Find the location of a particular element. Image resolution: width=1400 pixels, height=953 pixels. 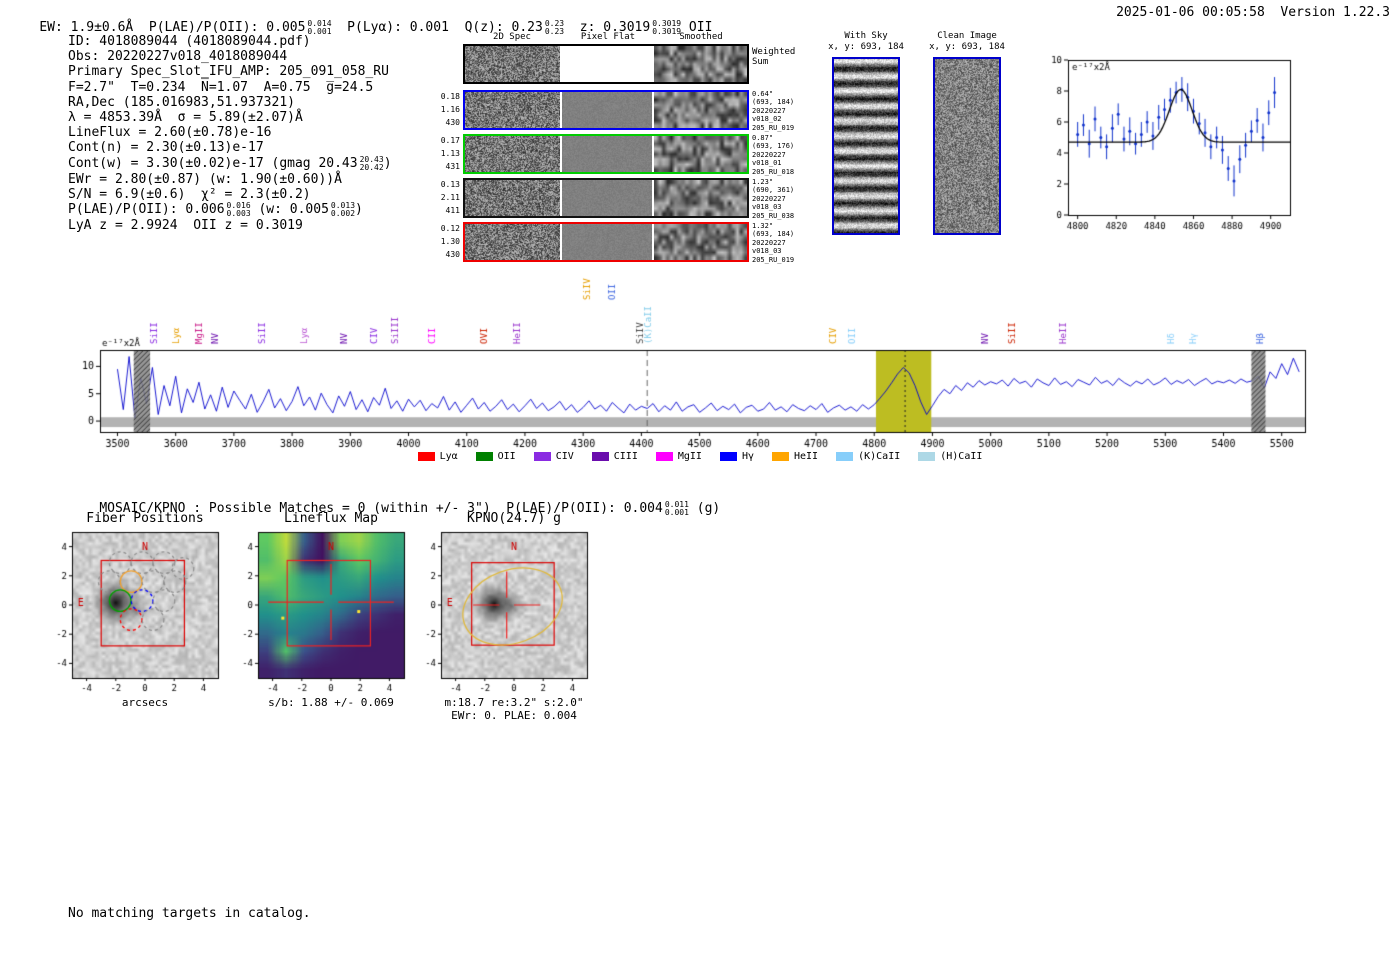

spec2d-row4-yticks: 0.12 1.30 430 is located at coordinates (450, 242).